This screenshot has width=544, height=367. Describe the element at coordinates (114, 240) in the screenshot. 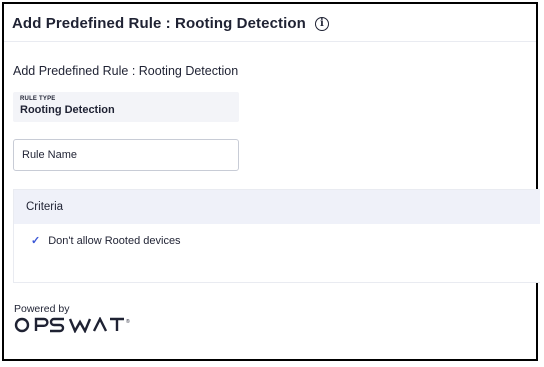

I see `criteria-item-label: Don't allow Rooted devices` at that location.